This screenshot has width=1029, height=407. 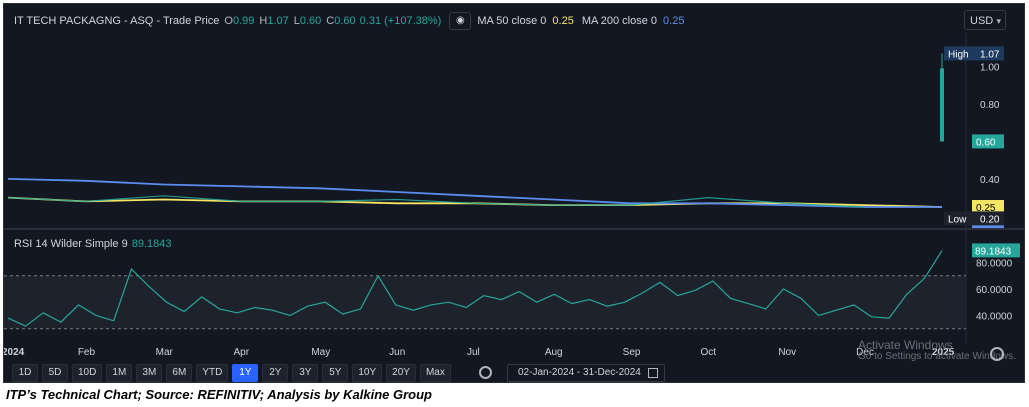 I want to click on range-button-5d: 5D, so click(x=55, y=373).